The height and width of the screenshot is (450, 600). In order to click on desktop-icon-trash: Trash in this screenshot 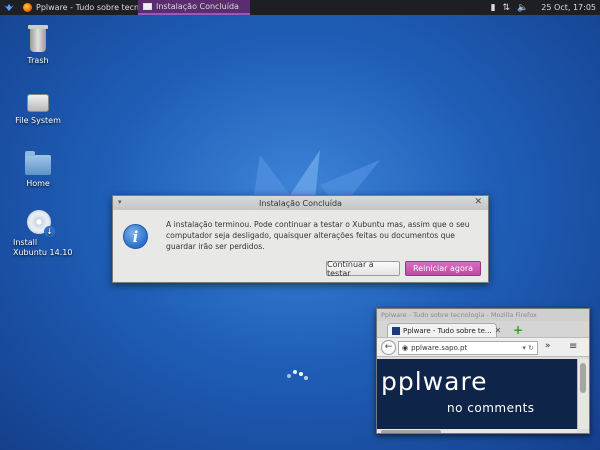, I will do `click(38, 45)`.